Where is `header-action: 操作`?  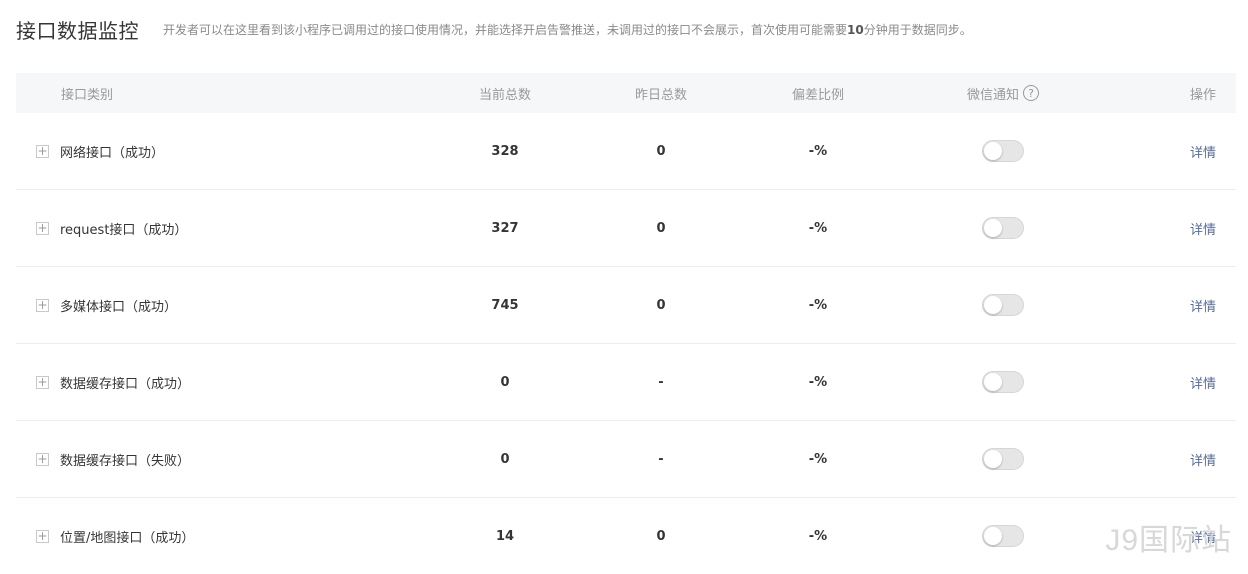 header-action: 操作 is located at coordinates (1202, 95).